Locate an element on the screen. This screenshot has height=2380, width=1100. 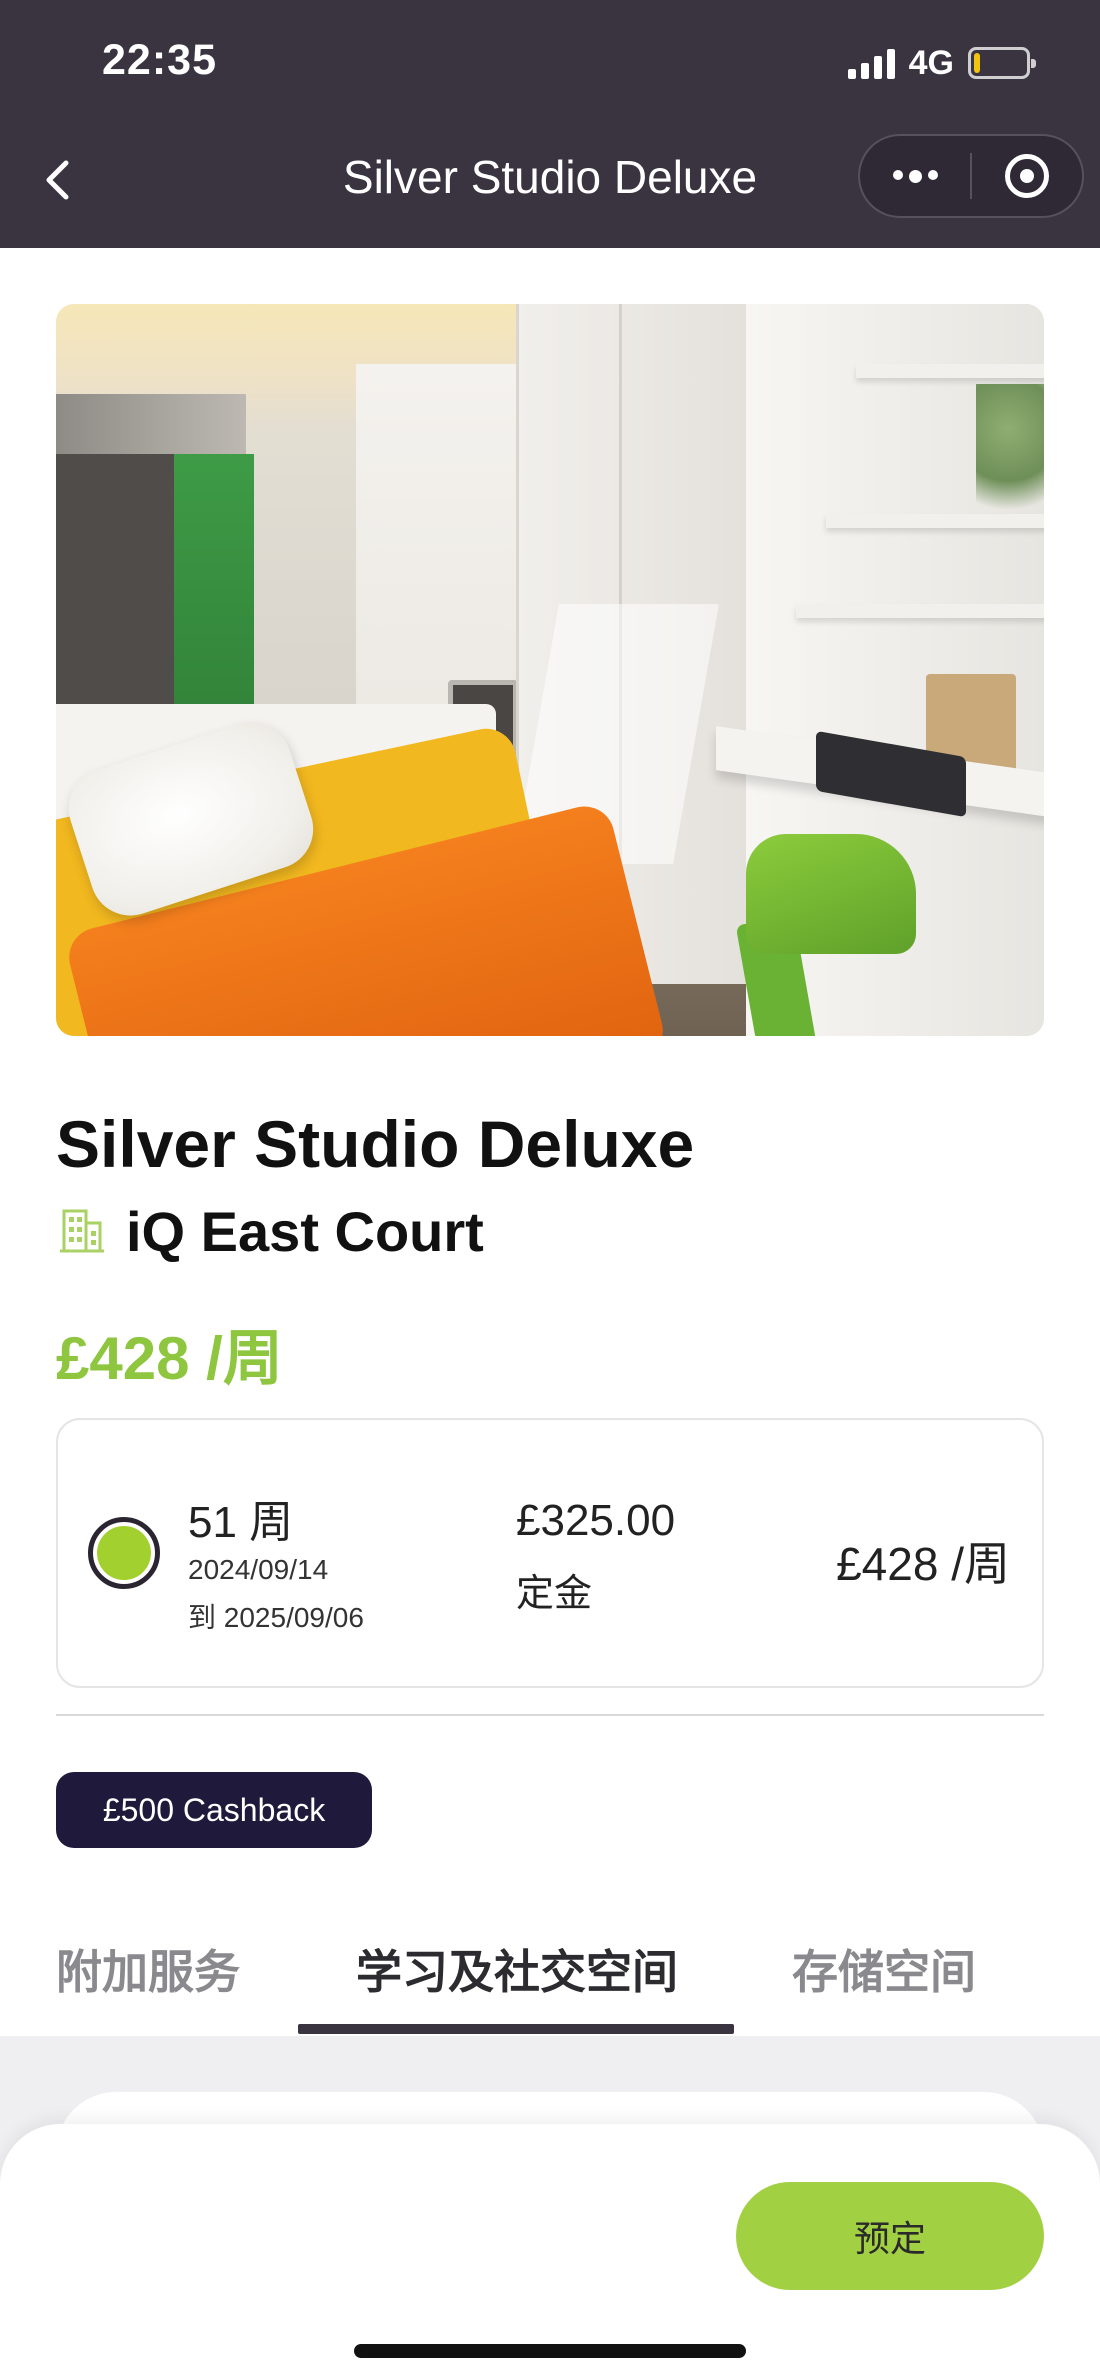
tab-extra-services: 附加服务 is located at coordinates (148, 1969).